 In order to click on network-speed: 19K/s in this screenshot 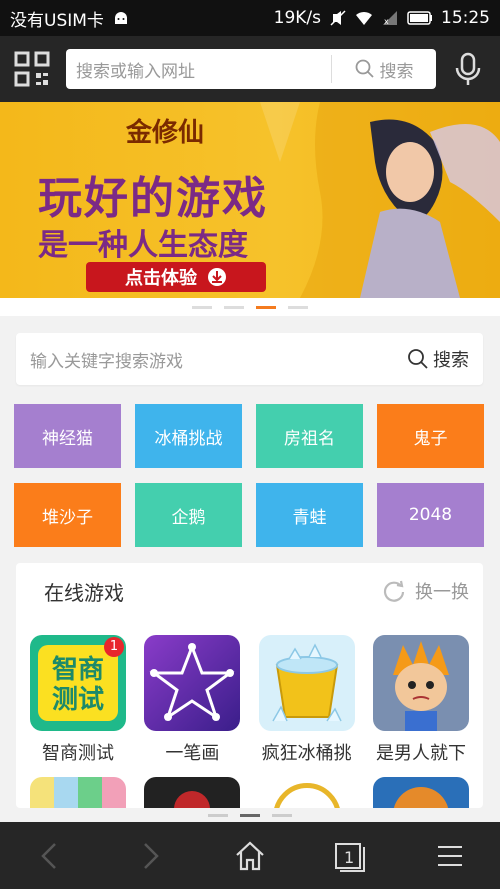, I will do `click(297, 18)`.